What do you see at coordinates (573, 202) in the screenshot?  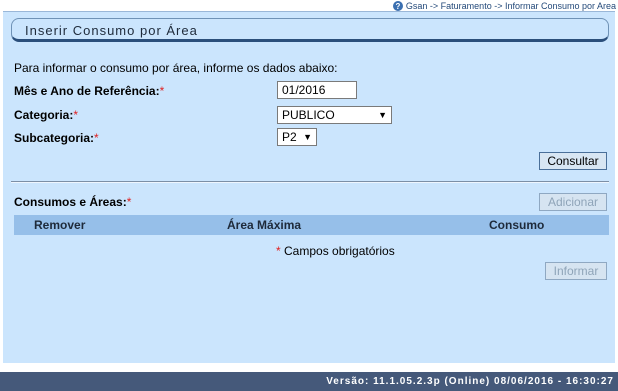 I see `adicionar-button: Adicionar` at bounding box center [573, 202].